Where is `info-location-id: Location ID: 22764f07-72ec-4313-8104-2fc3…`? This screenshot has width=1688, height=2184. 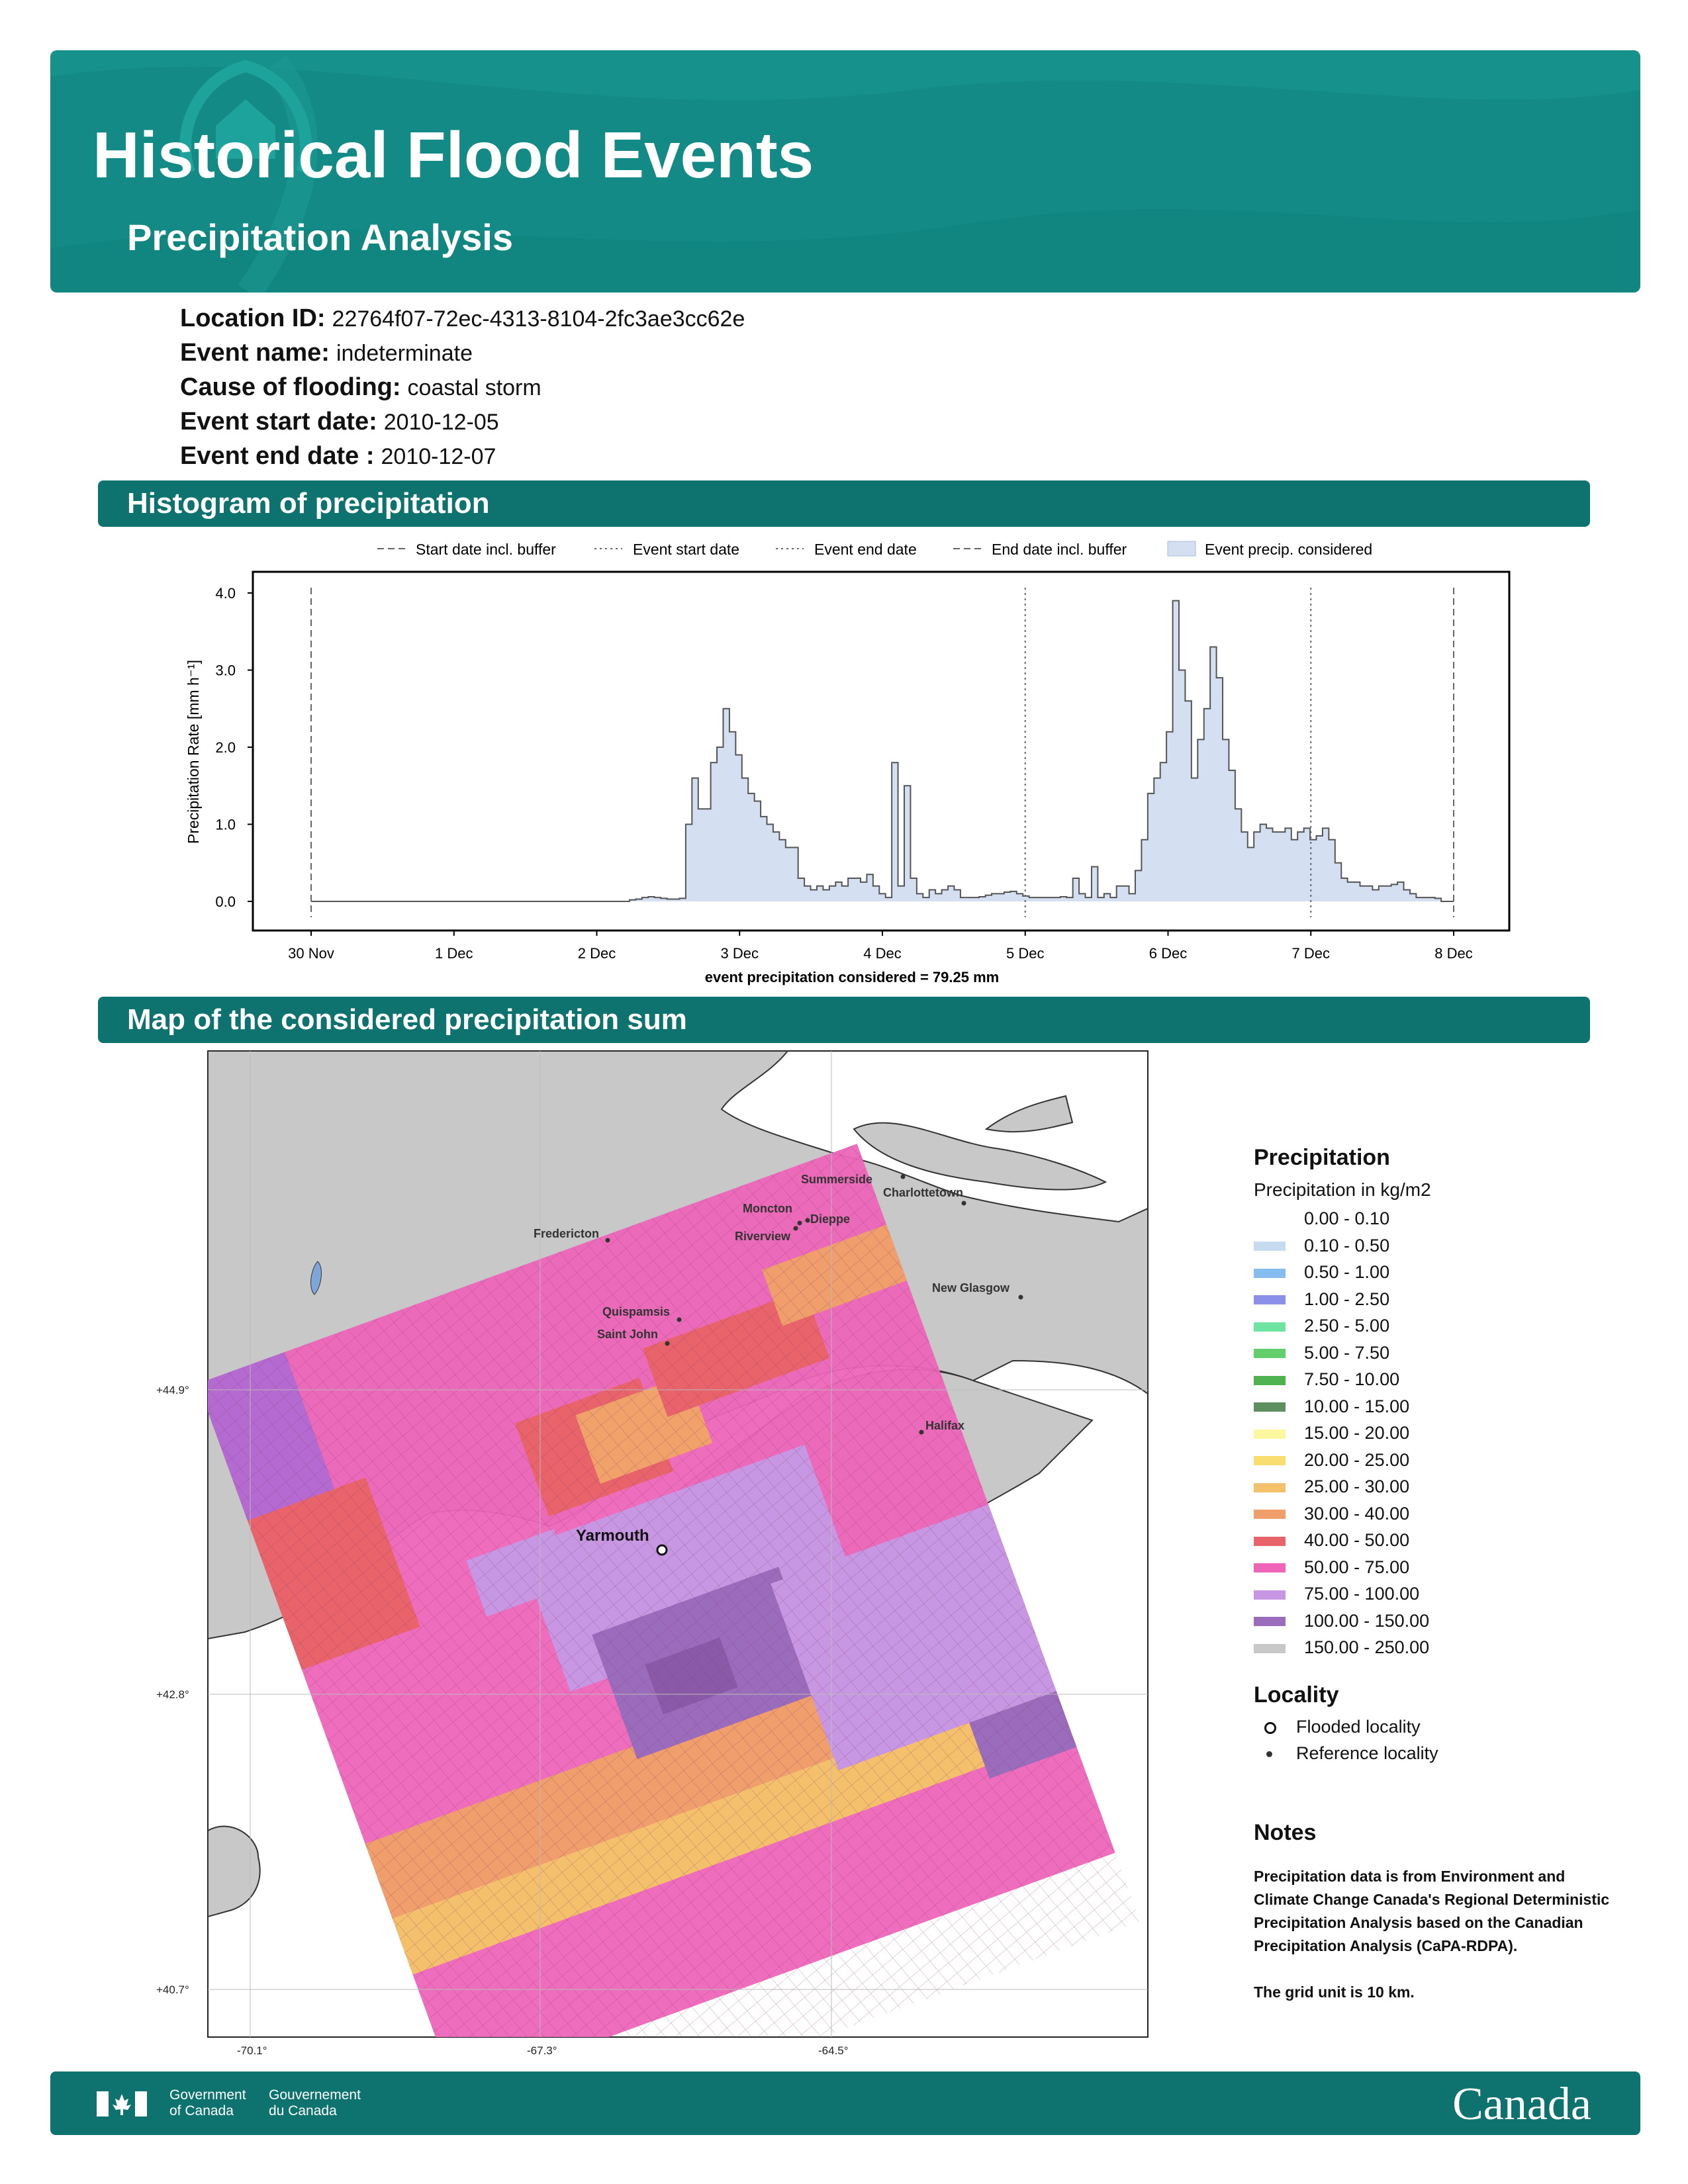
info-location-id: Location ID: 22764f07-72ec-4313-8104-2fc3… is located at coordinates (462, 318).